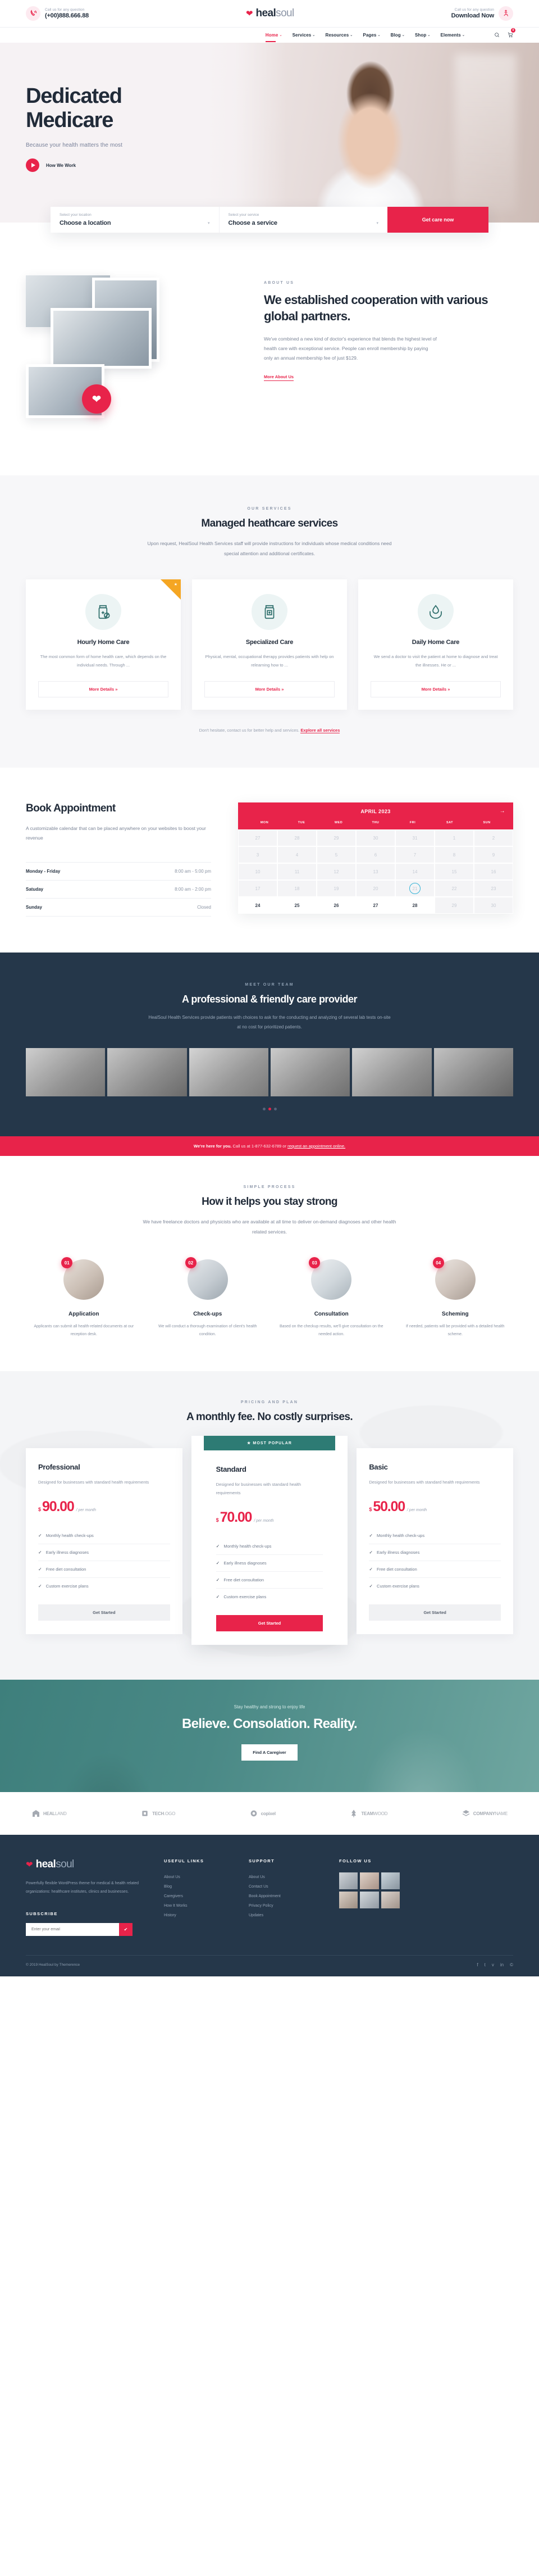 The width and height of the screenshot is (539, 2576). I want to click on building-icon, so click(36, 1813).